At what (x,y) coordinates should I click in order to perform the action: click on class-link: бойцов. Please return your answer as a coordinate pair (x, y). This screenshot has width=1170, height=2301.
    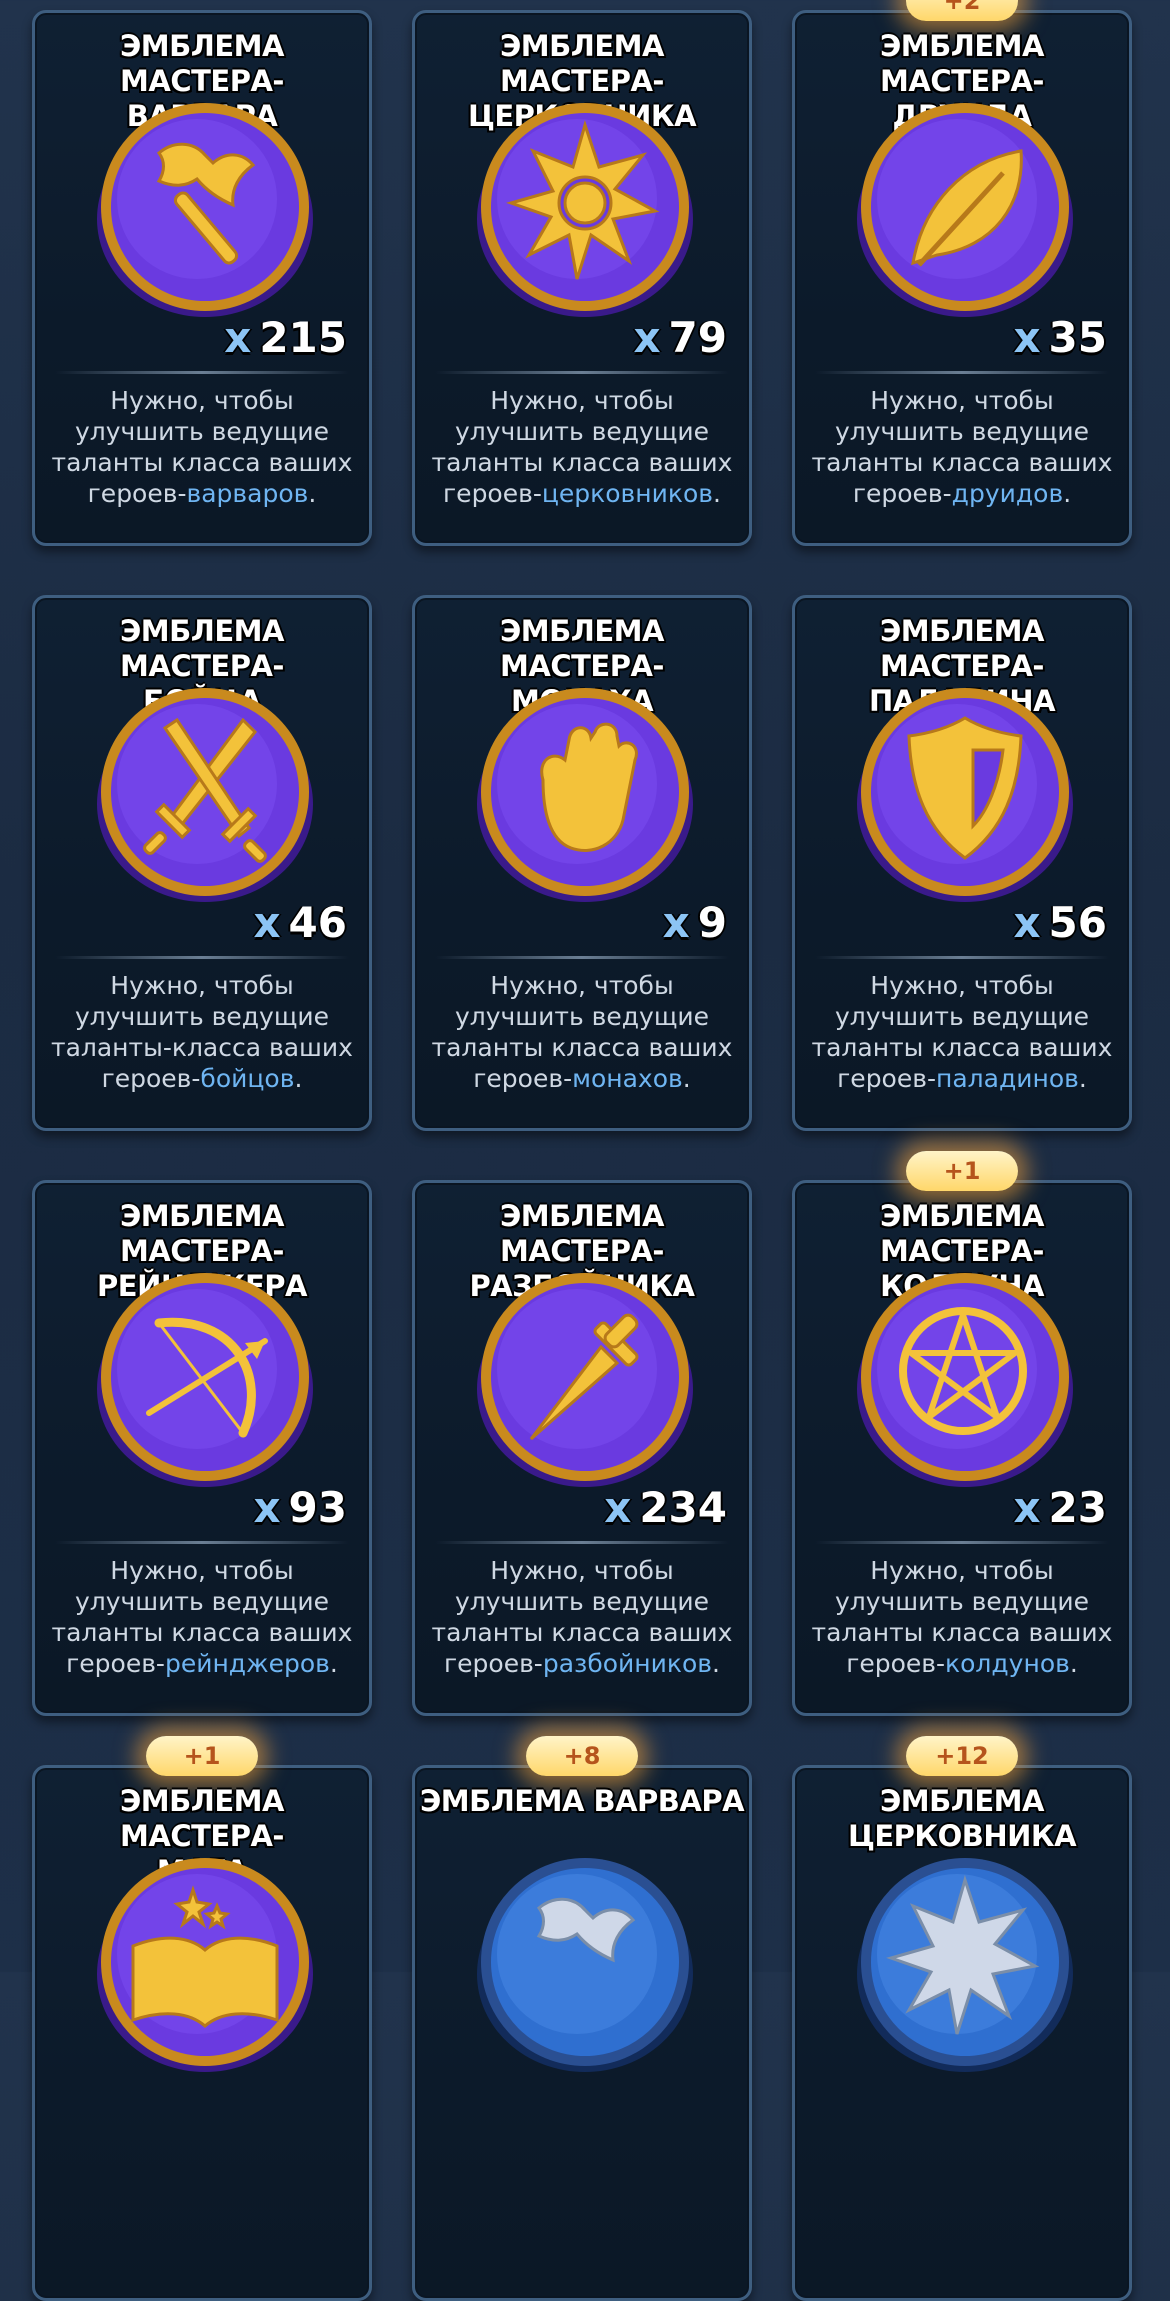
    Looking at the image, I should click on (247, 1078).